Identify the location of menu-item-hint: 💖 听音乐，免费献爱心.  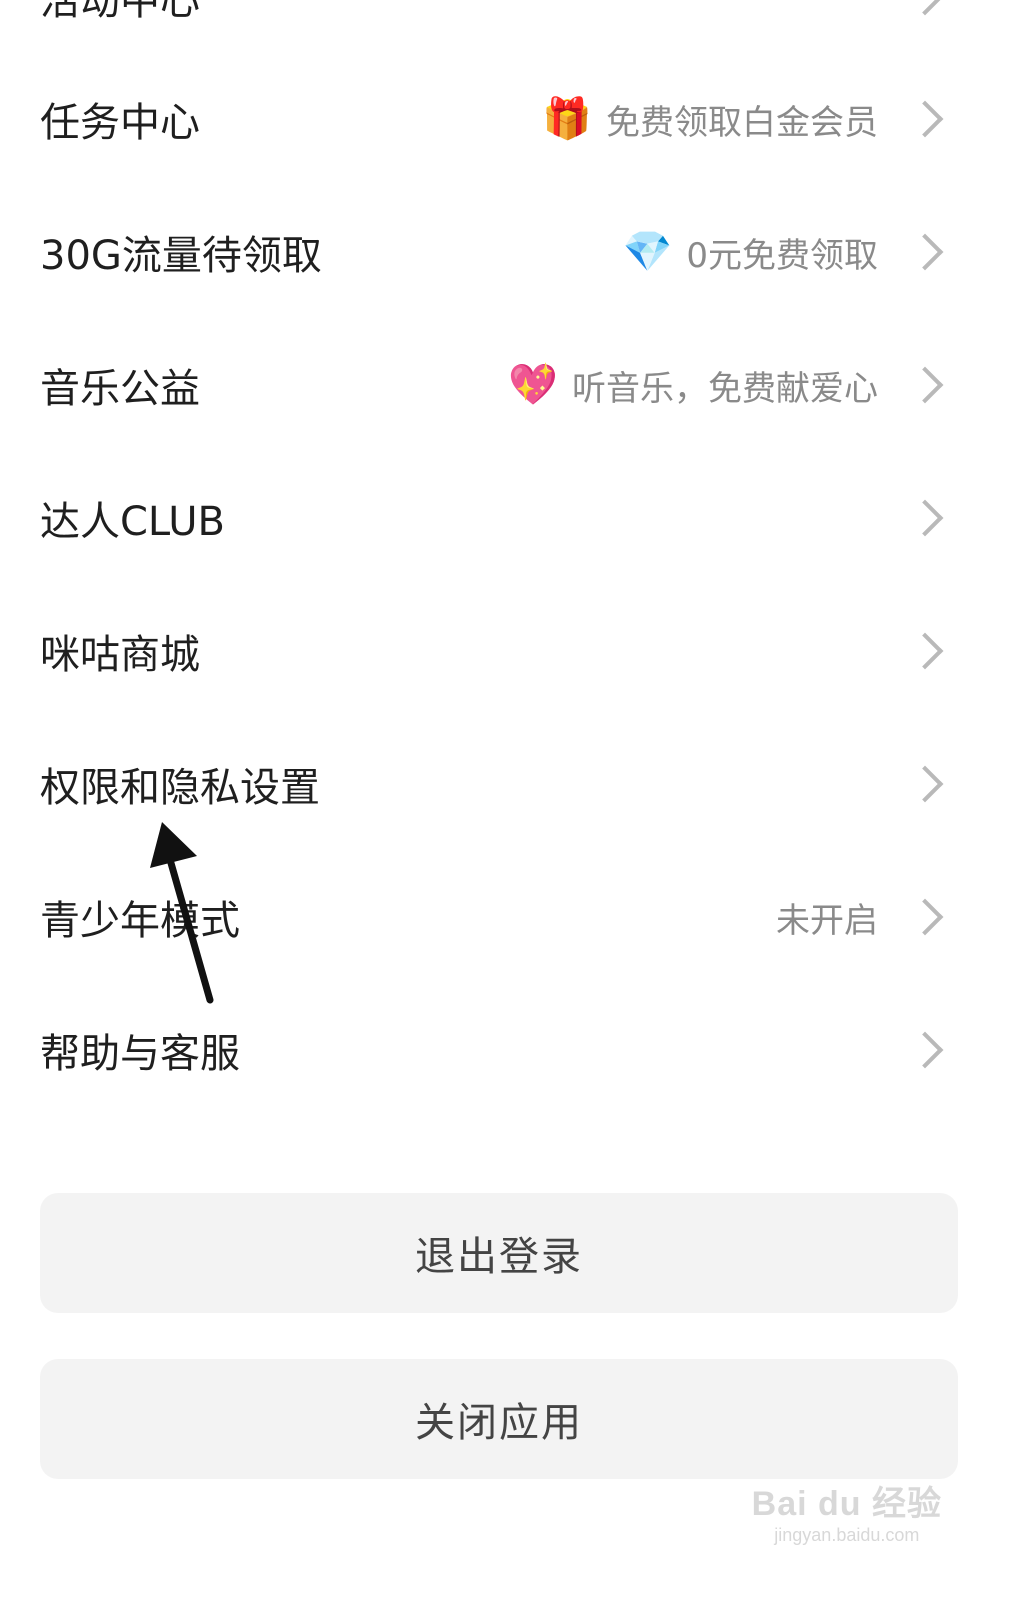
(693, 385).